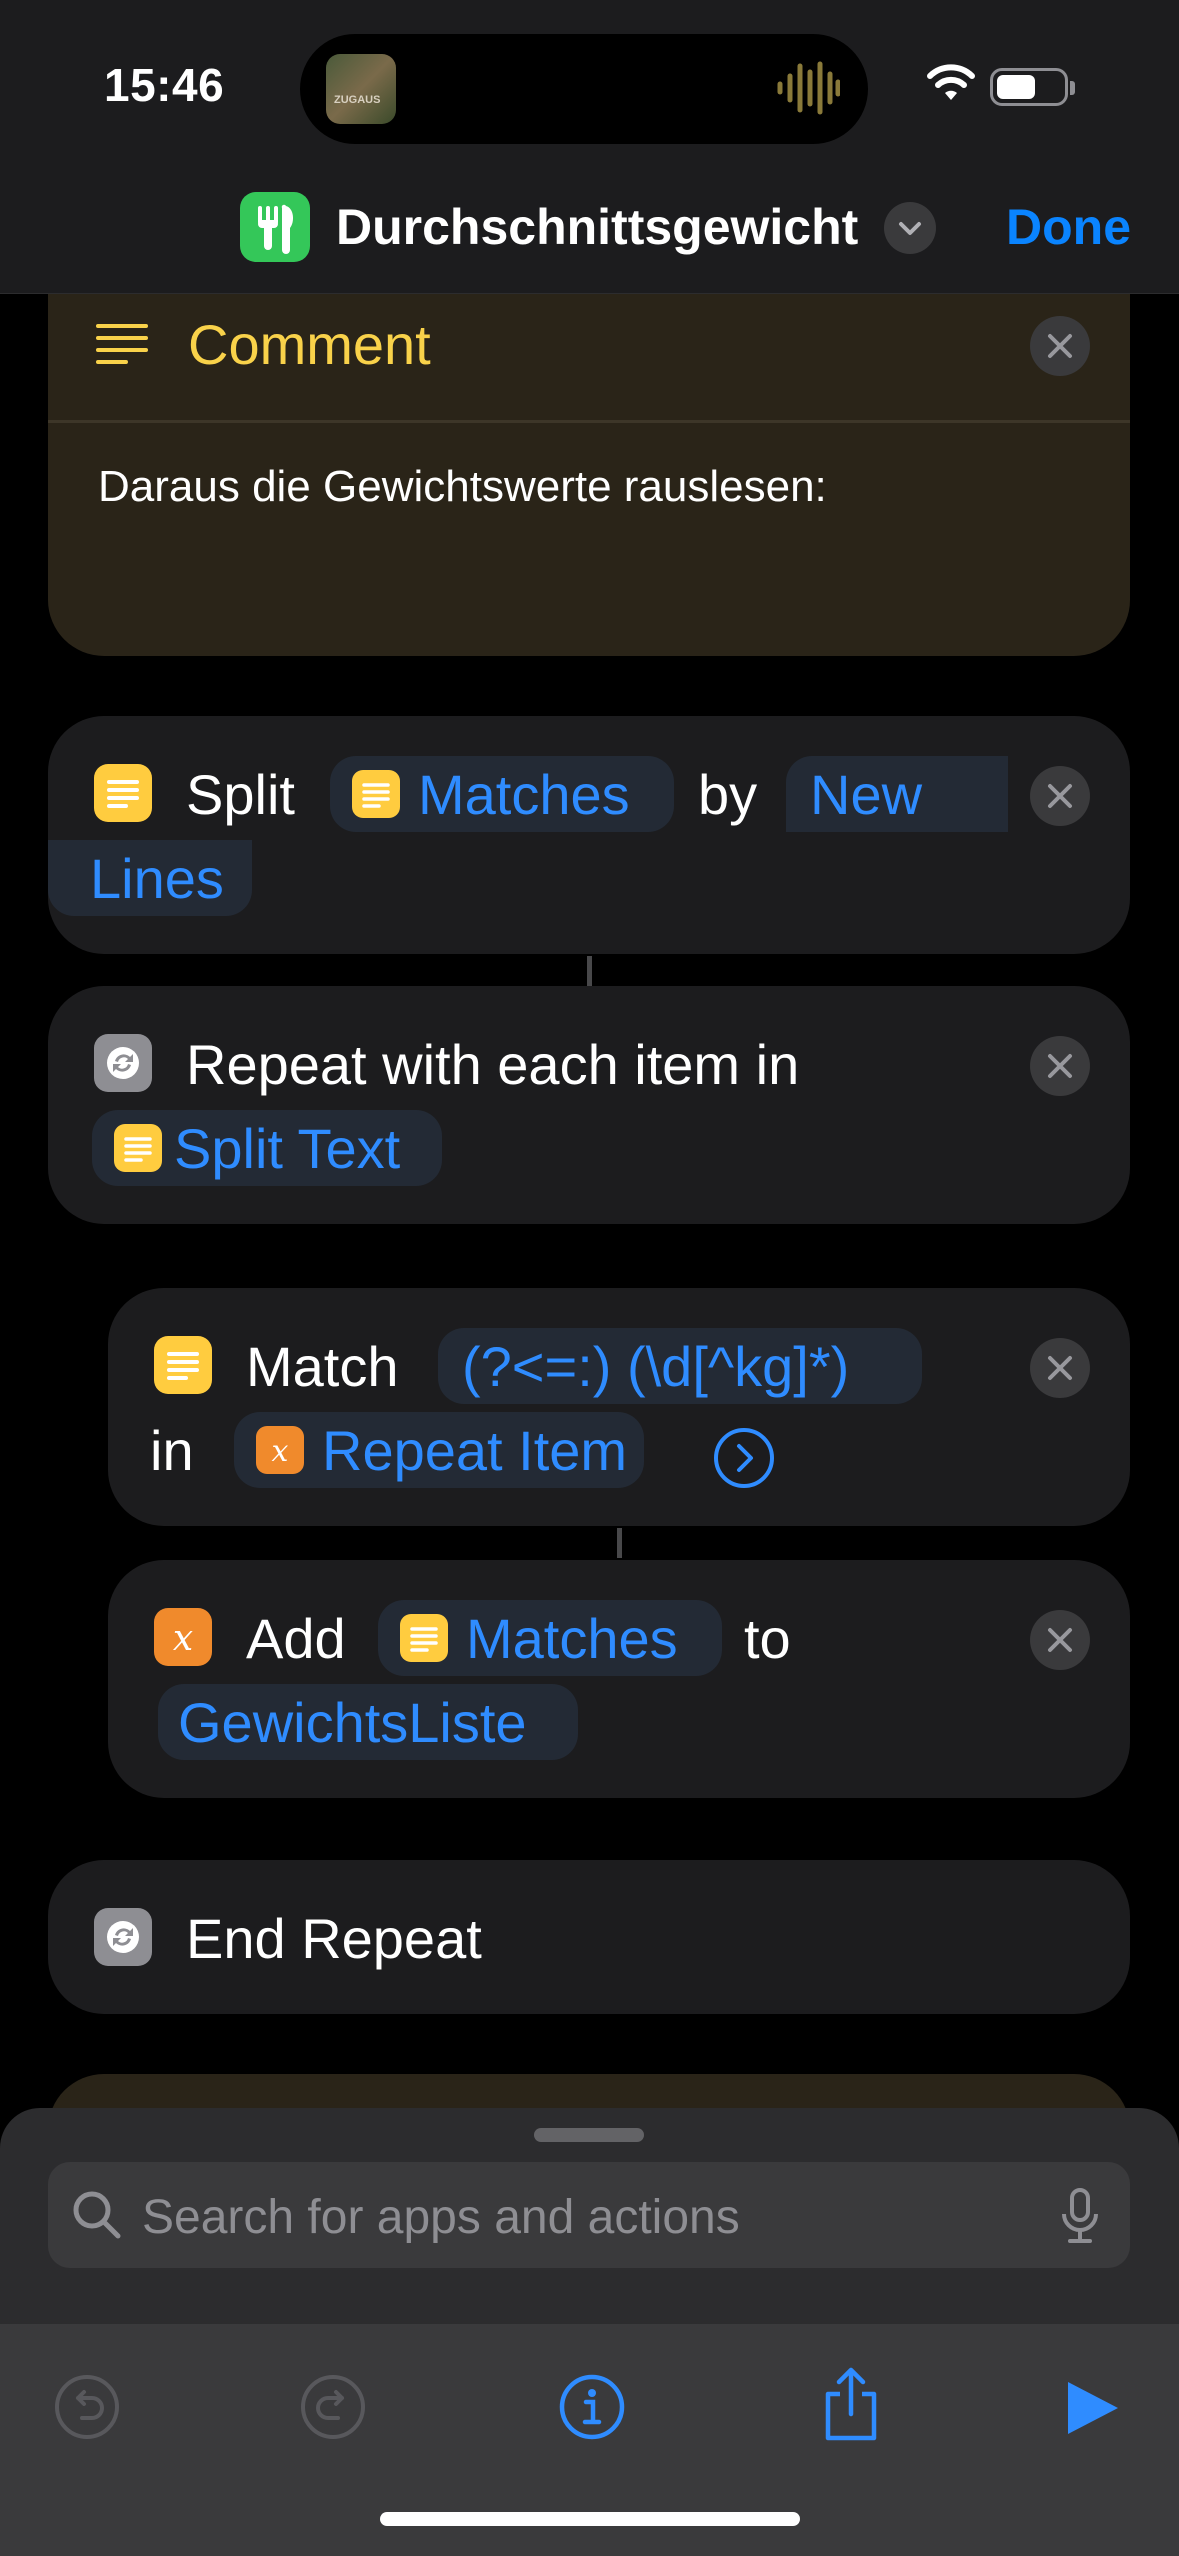 The height and width of the screenshot is (2556, 1179). I want to click on fork-knife-icon, so click(276, 229).